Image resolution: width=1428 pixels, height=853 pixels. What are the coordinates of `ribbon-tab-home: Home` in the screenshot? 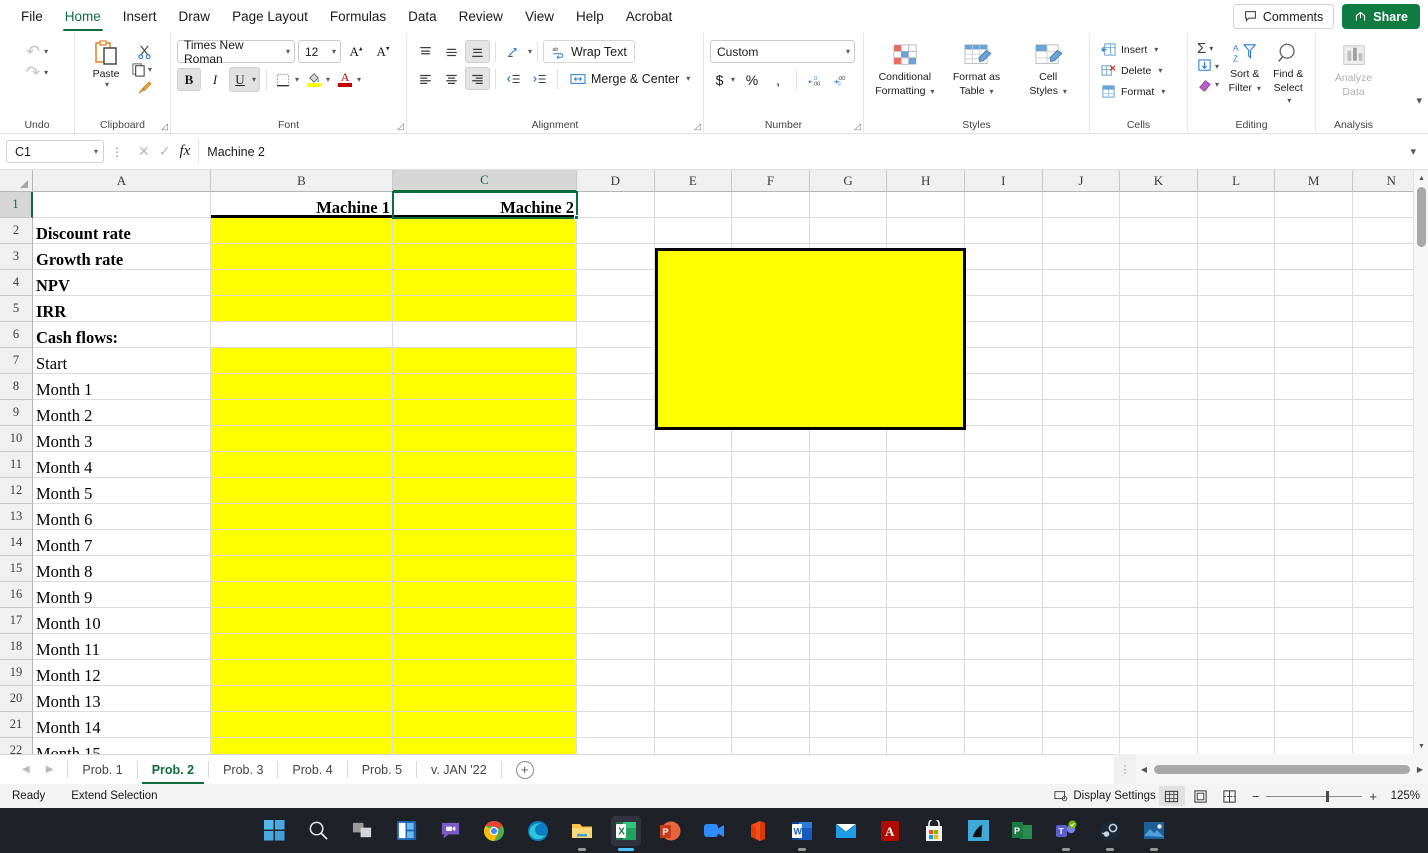 It's located at (83, 16).